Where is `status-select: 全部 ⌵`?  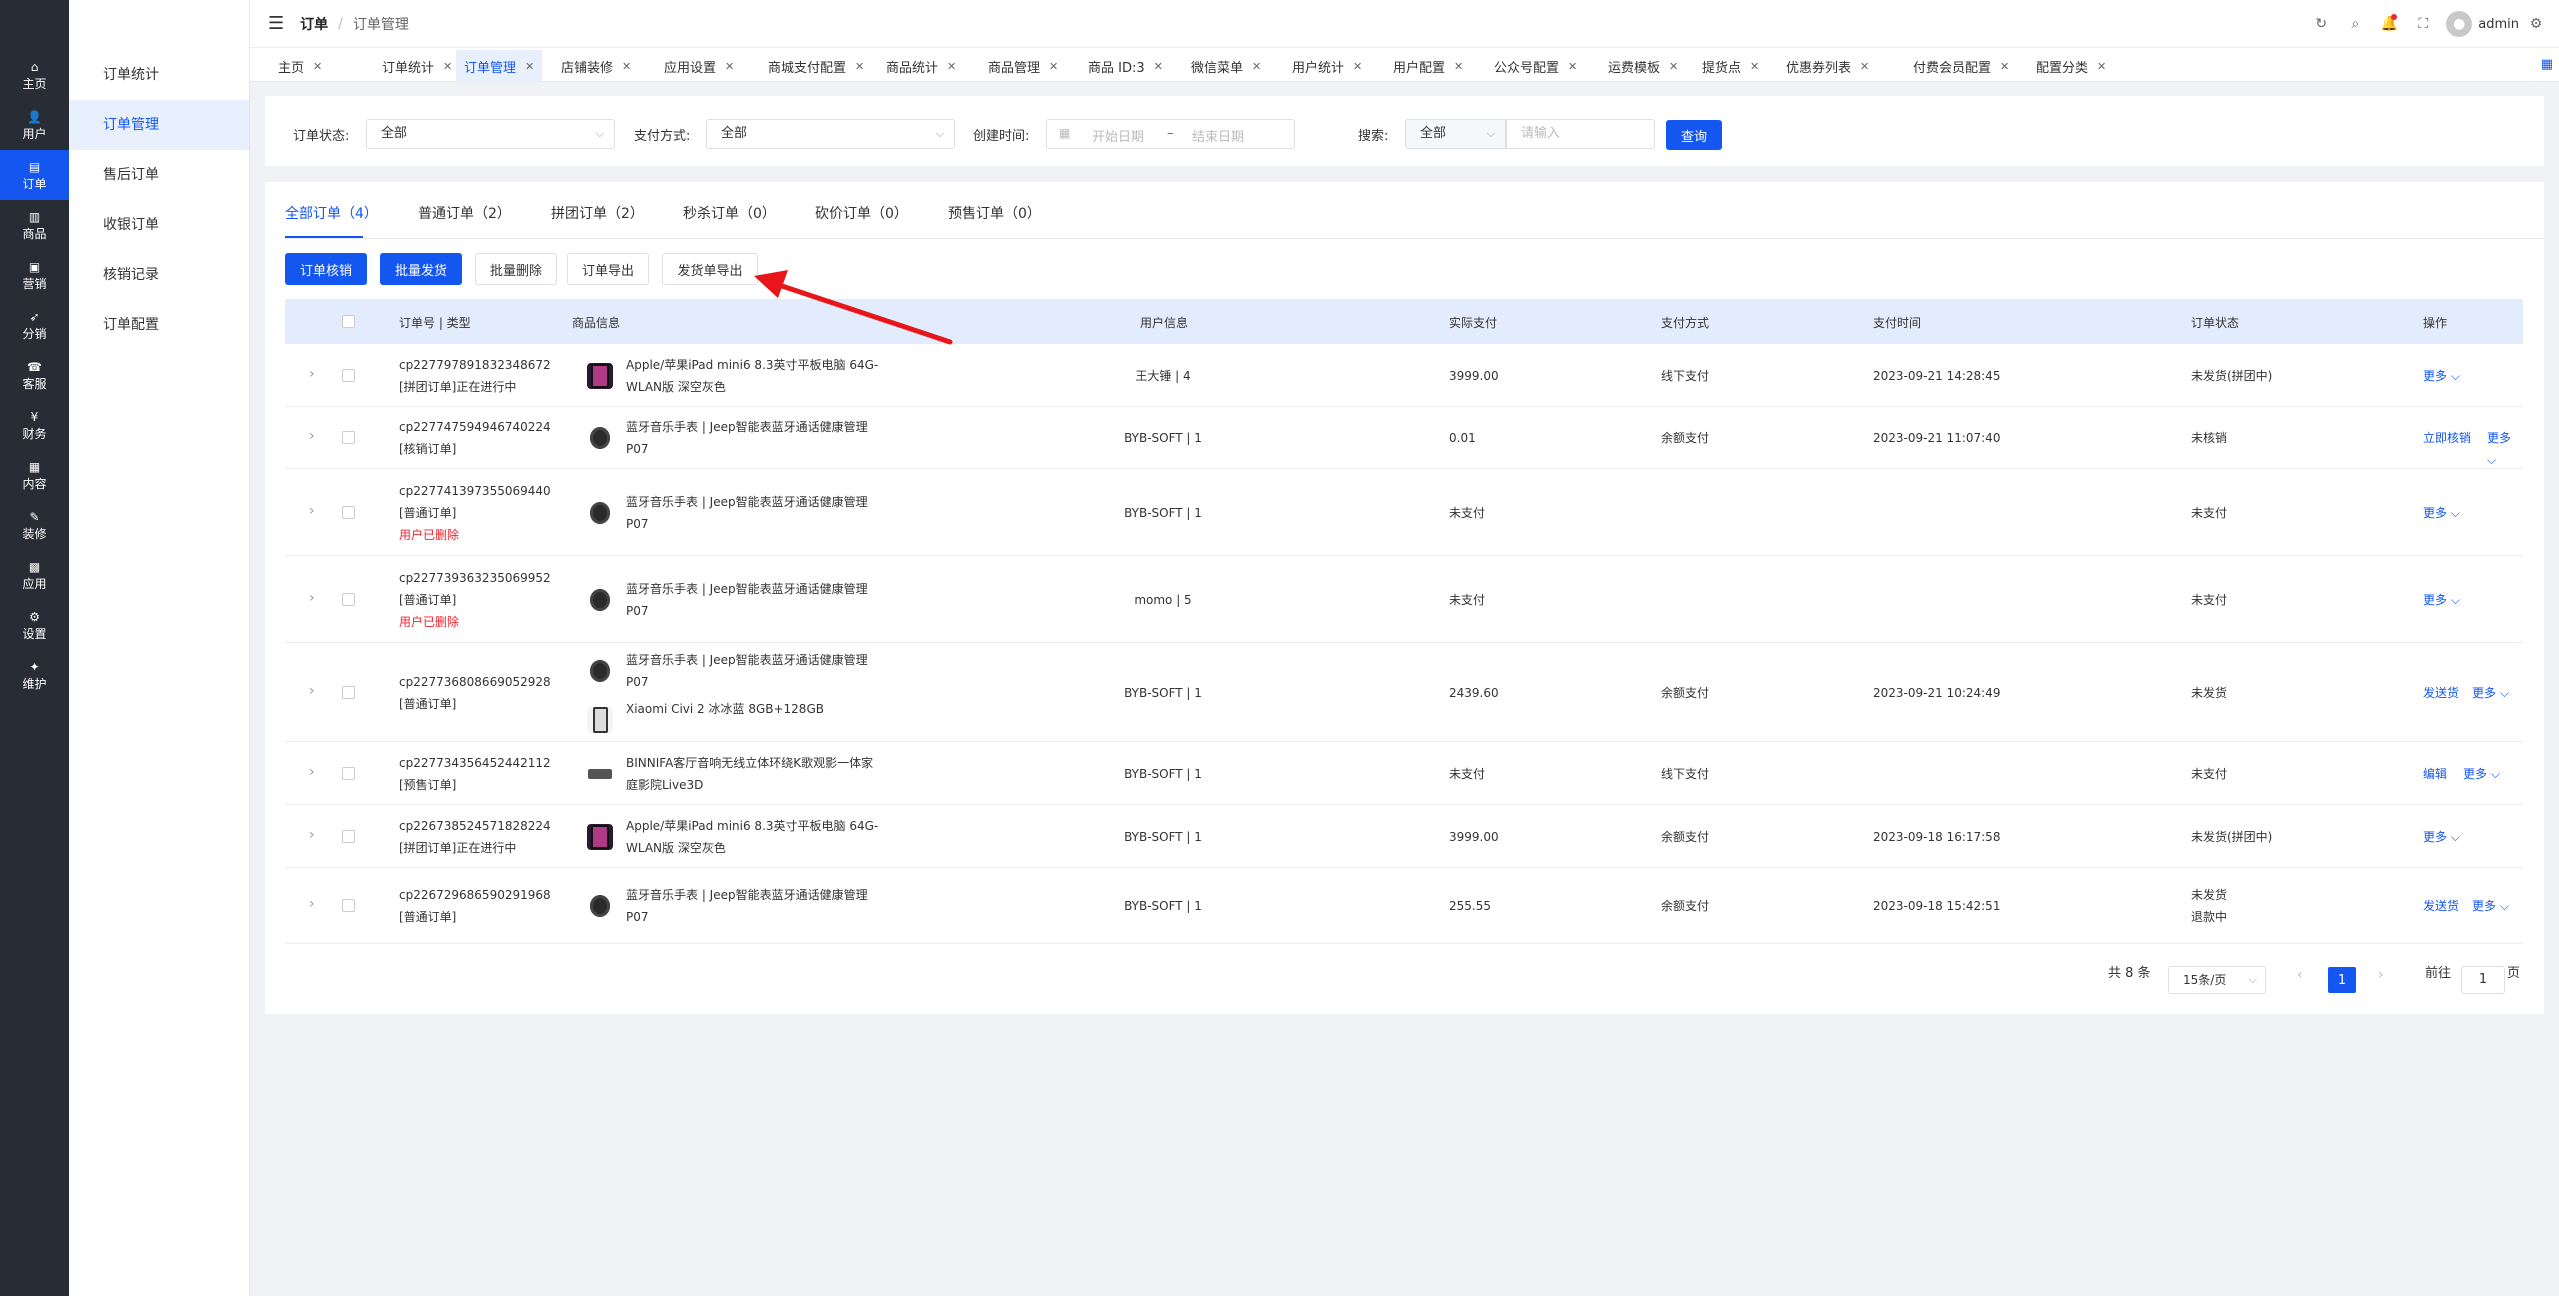 status-select: 全部 ⌵ is located at coordinates (490, 134).